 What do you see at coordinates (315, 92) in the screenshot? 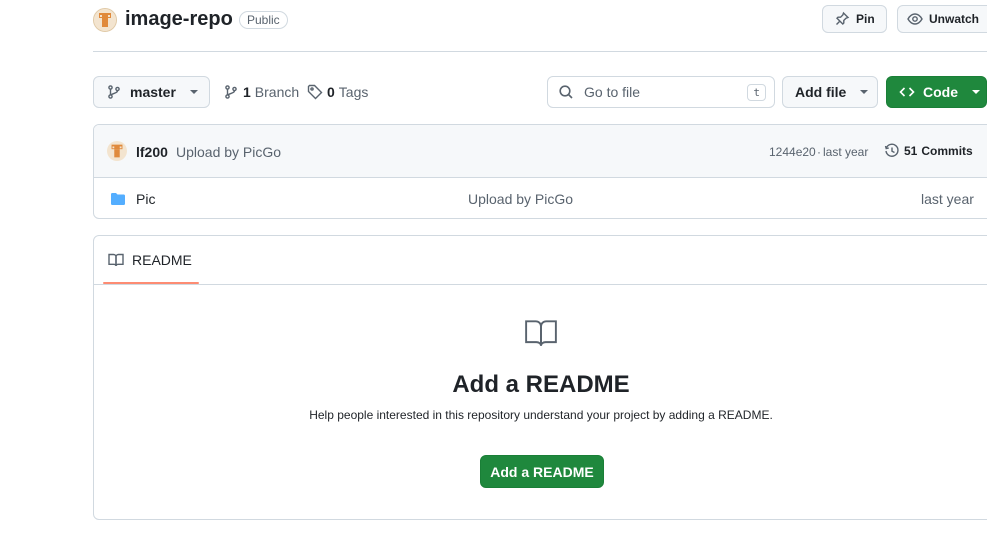
I see `tag-icon` at bounding box center [315, 92].